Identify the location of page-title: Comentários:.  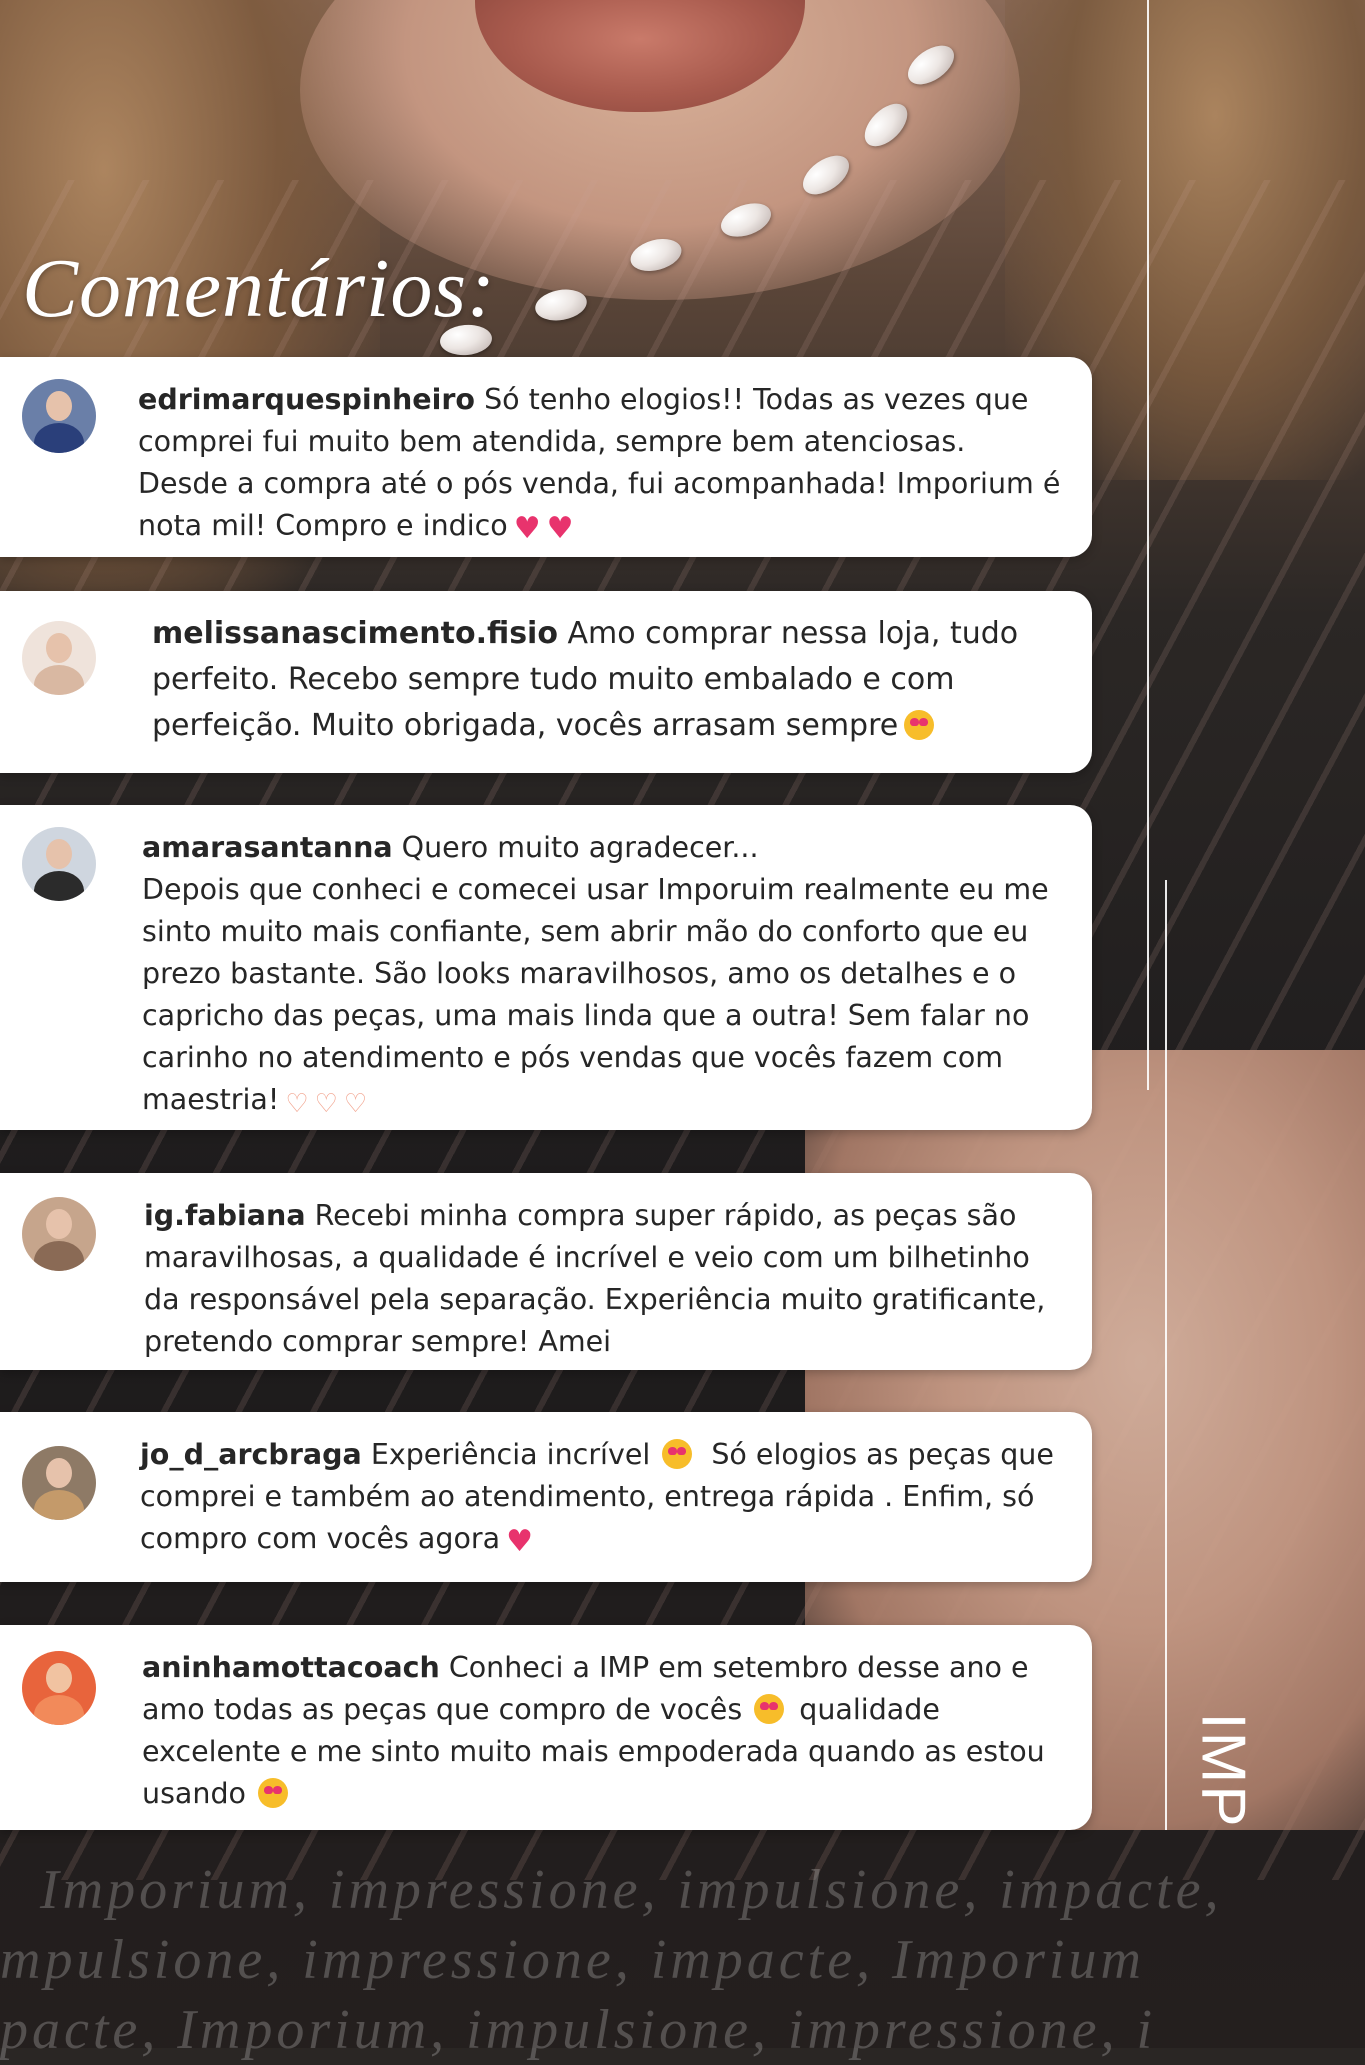
(259, 288).